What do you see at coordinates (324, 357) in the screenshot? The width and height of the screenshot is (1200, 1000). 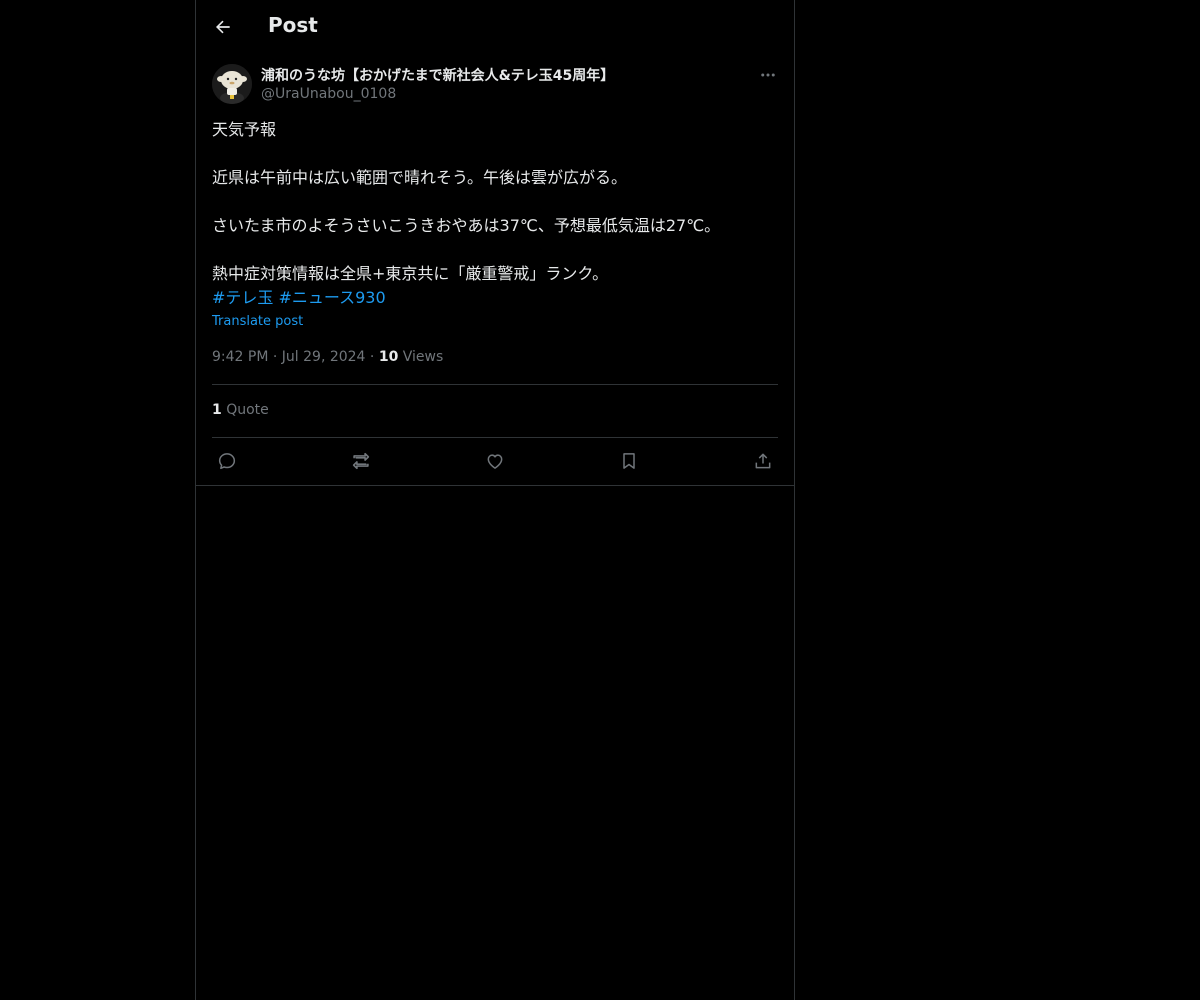 I see `post-date: Jul 29, 2024` at bounding box center [324, 357].